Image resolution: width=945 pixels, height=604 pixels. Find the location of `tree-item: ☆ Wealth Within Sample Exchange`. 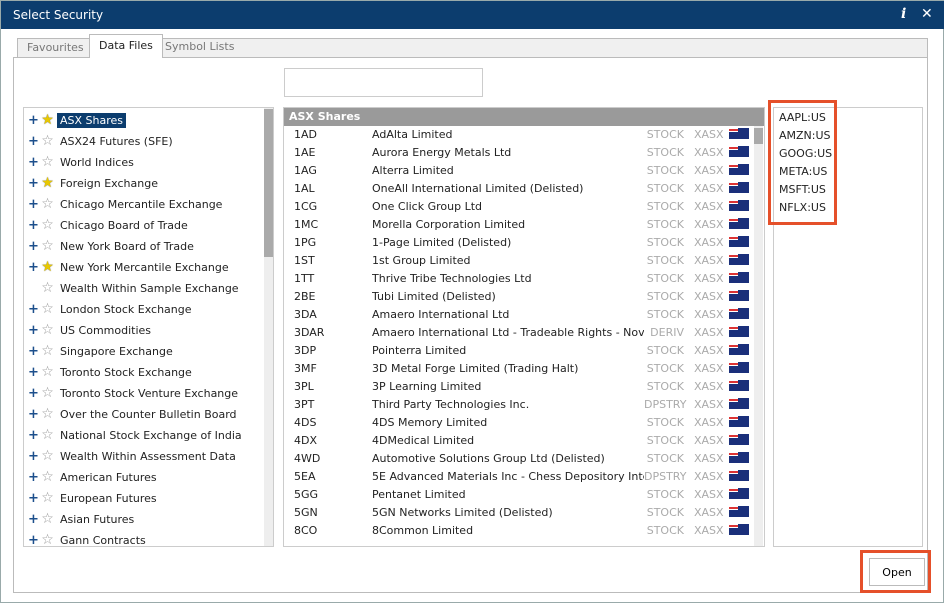

tree-item: ☆ Wealth Within Sample Exchange is located at coordinates (135, 288).